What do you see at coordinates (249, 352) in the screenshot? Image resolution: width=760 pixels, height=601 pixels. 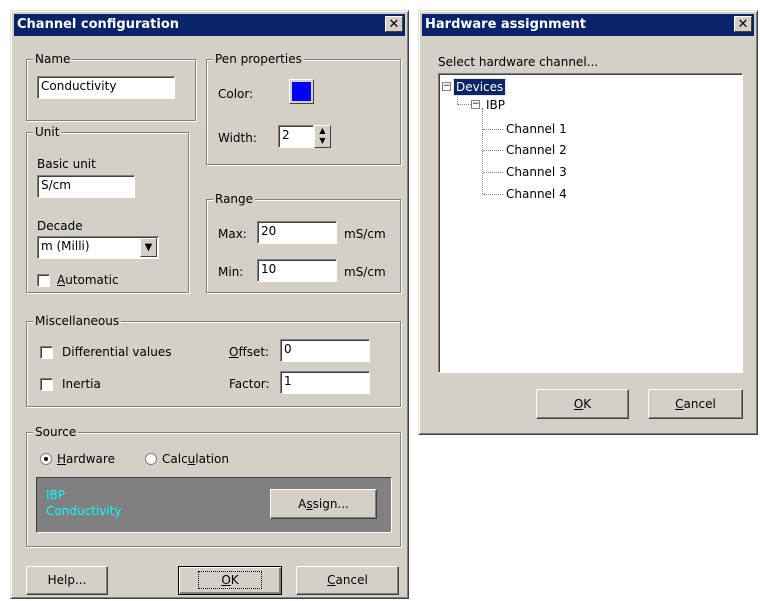 I see `offset-label: Offset:` at bounding box center [249, 352].